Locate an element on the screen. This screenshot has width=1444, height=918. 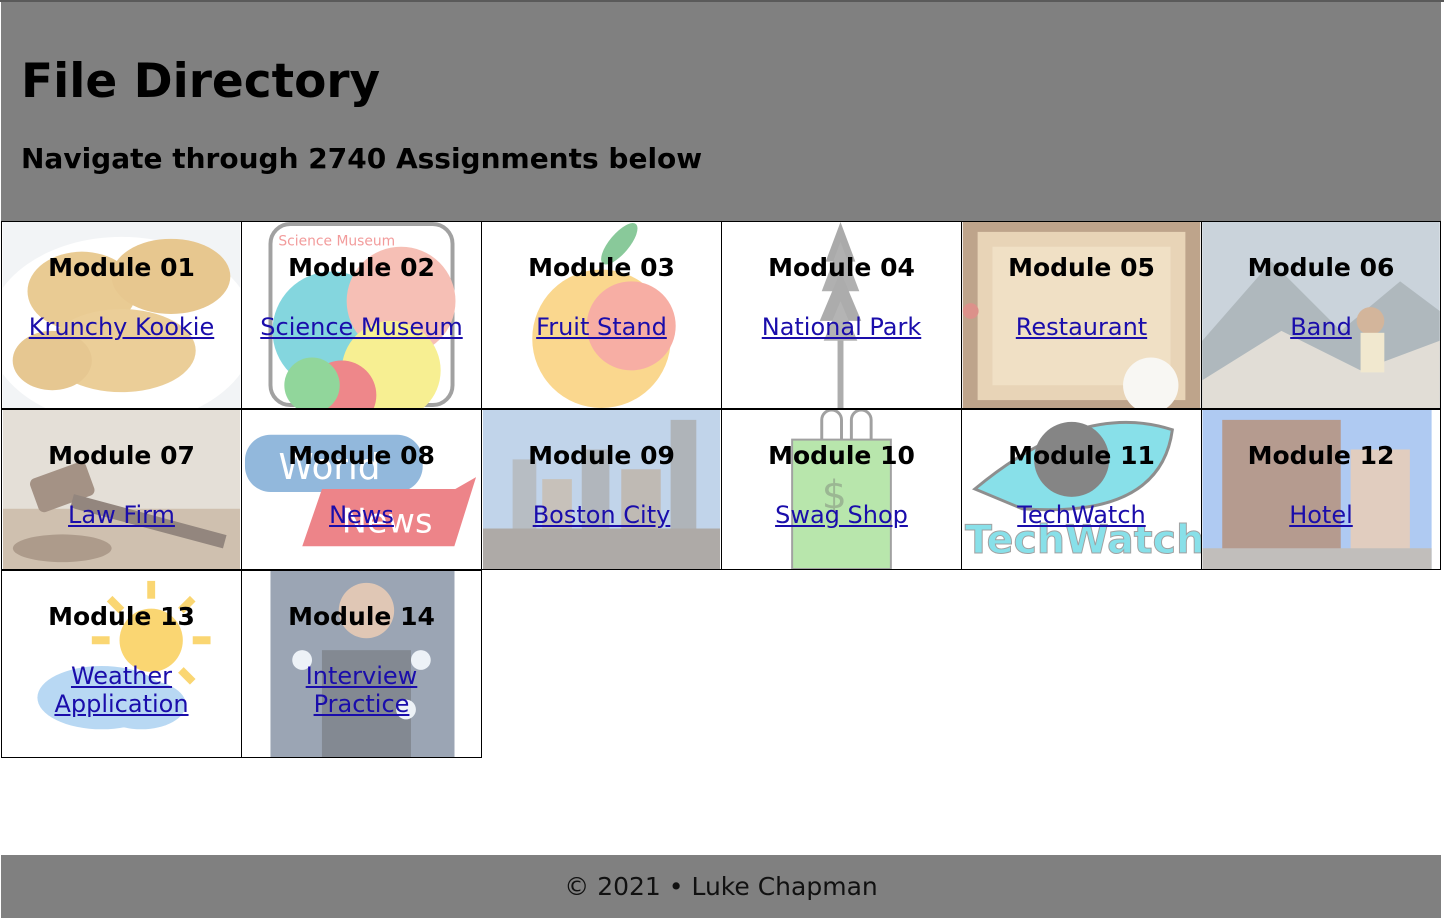
module-link-national-park: National Park is located at coordinates (841, 327).